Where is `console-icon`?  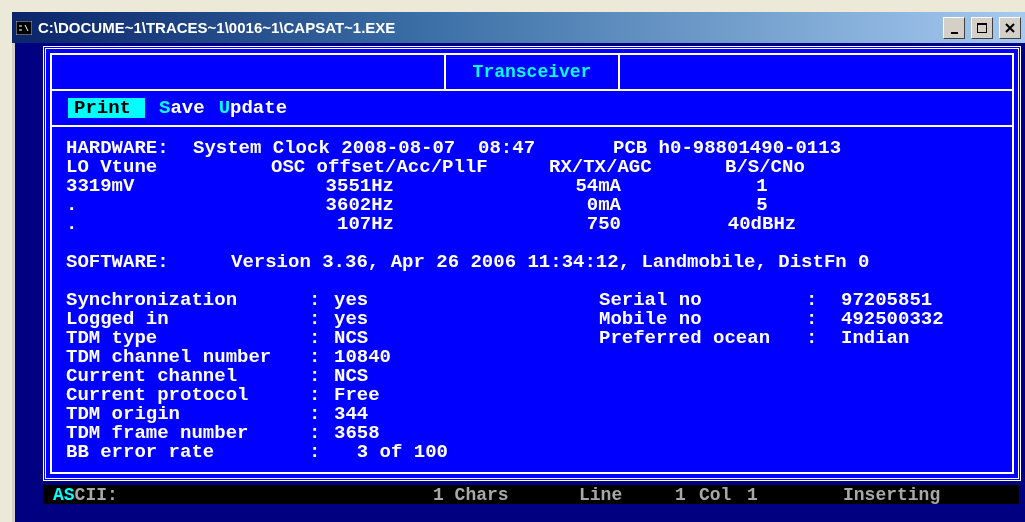 console-icon is located at coordinates (24, 27).